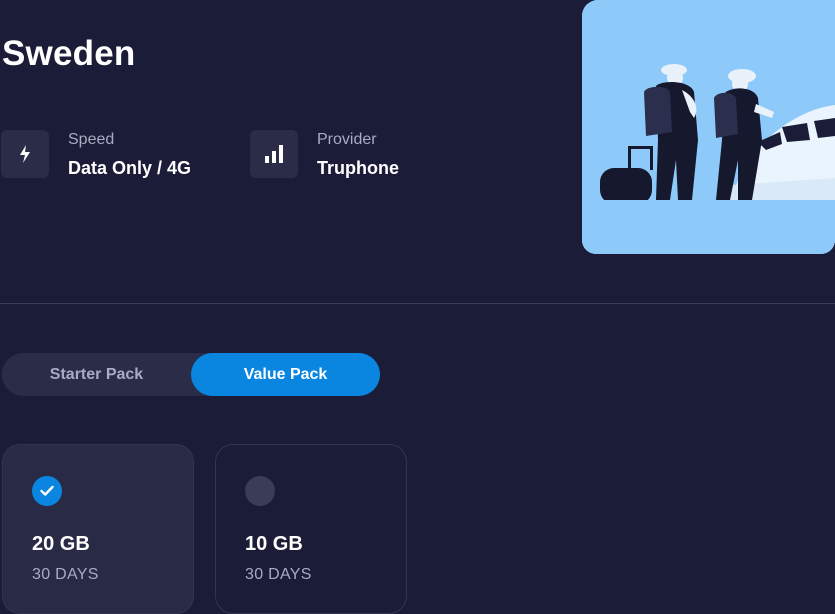 The width and height of the screenshot is (835, 614). What do you see at coordinates (96, 154) in the screenshot?
I see `speed-info: Speed Data Only / 4G` at bounding box center [96, 154].